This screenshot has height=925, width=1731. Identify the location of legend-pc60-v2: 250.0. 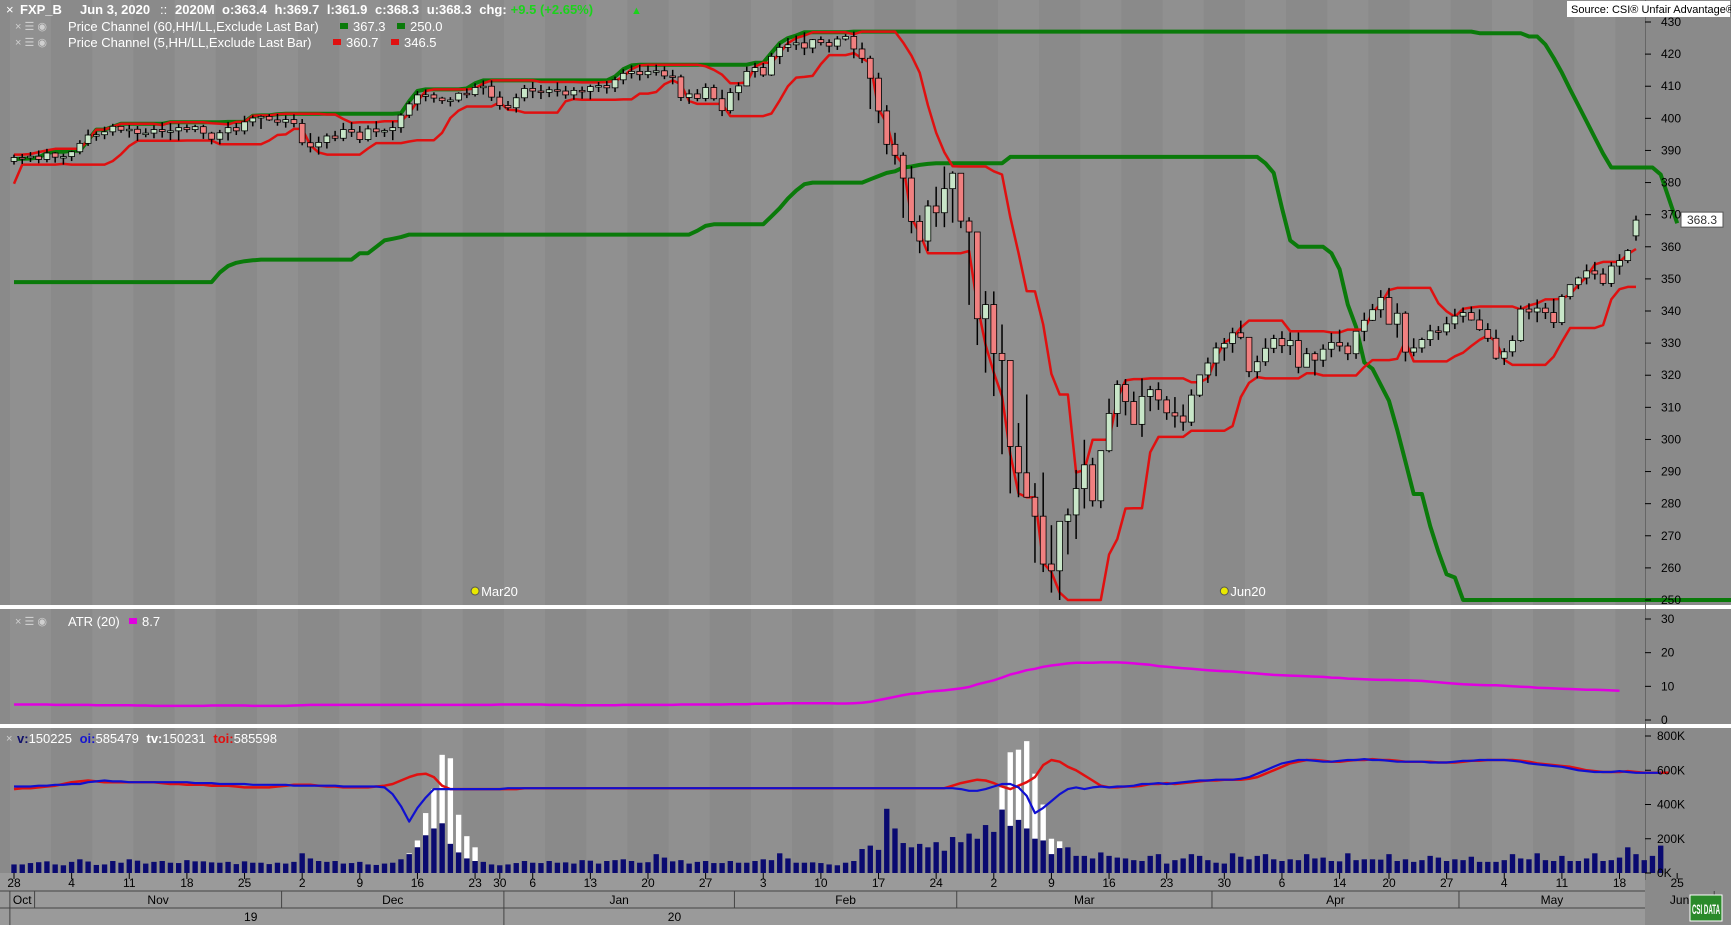
(426, 26).